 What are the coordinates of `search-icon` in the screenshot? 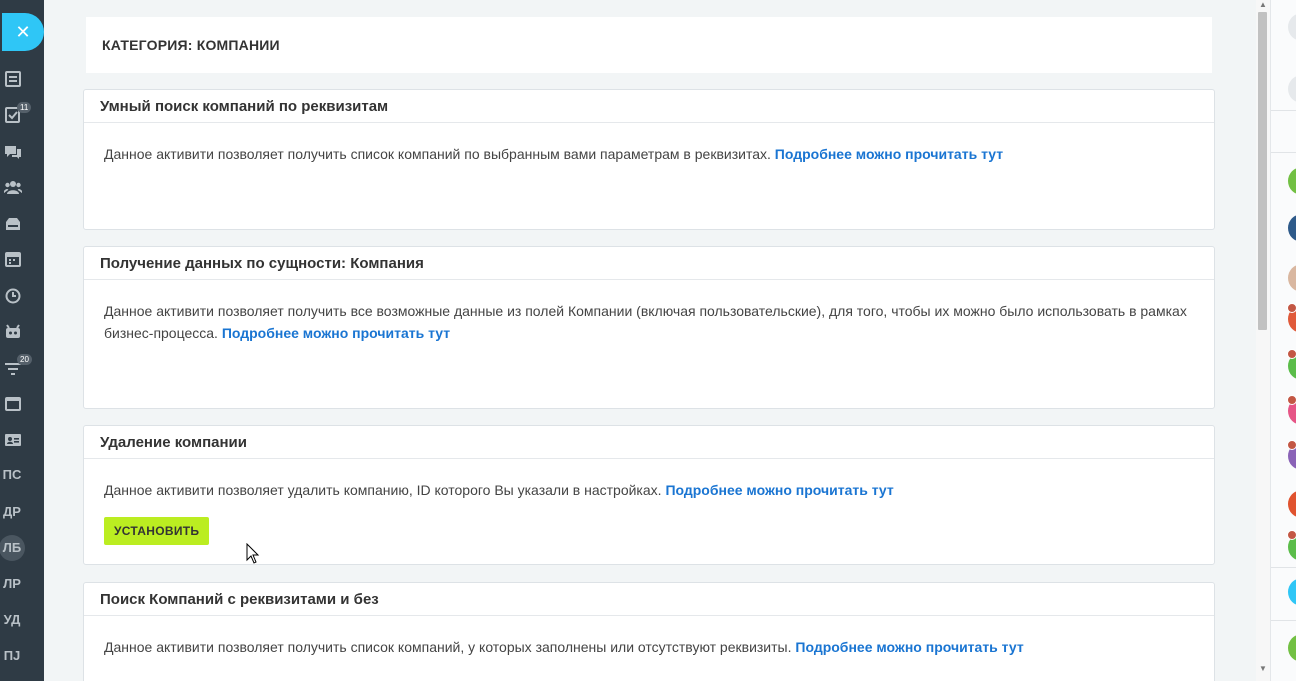 It's located at (1292, 27).